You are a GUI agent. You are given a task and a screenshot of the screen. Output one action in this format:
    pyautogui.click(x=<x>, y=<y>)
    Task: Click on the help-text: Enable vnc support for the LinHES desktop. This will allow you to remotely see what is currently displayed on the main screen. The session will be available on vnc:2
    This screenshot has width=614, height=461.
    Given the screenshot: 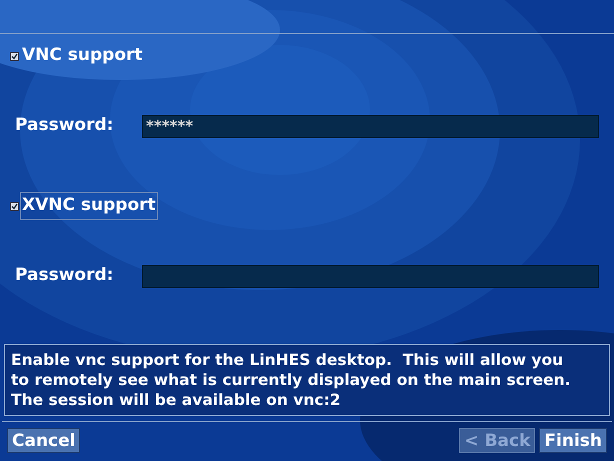 What is the action you would take?
    pyautogui.click(x=291, y=380)
    